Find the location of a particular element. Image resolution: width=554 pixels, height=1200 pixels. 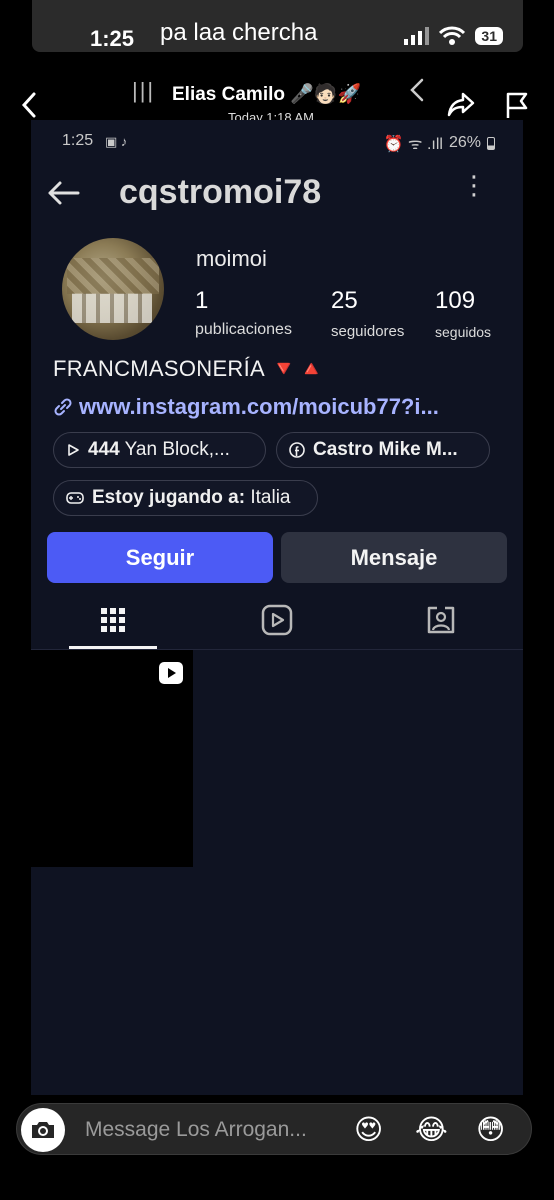

wifi-icon is located at coordinates (452, 35).